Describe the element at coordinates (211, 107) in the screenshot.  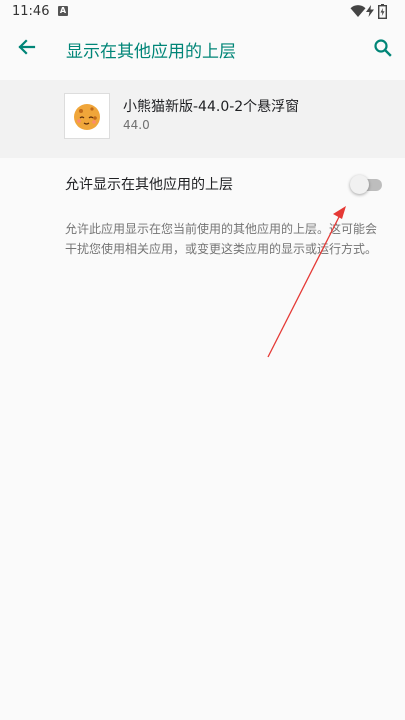
I see `app-name: 小熊猫新版-44.0-2个悬浮窗` at that location.